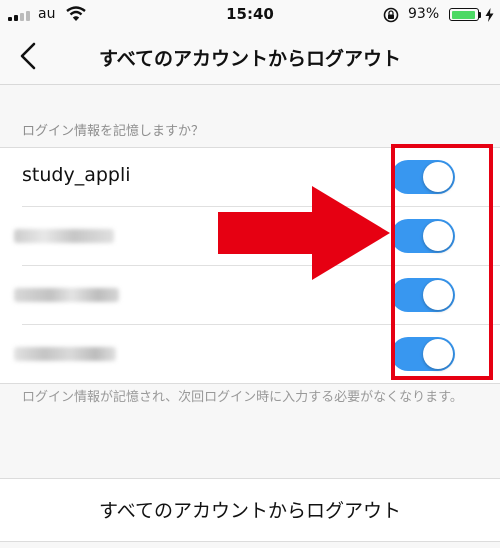 Image resolution: width=500 pixels, height=548 pixels. Describe the element at coordinates (442, 262) in the screenshot. I see `annotation-highlight-box` at that location.